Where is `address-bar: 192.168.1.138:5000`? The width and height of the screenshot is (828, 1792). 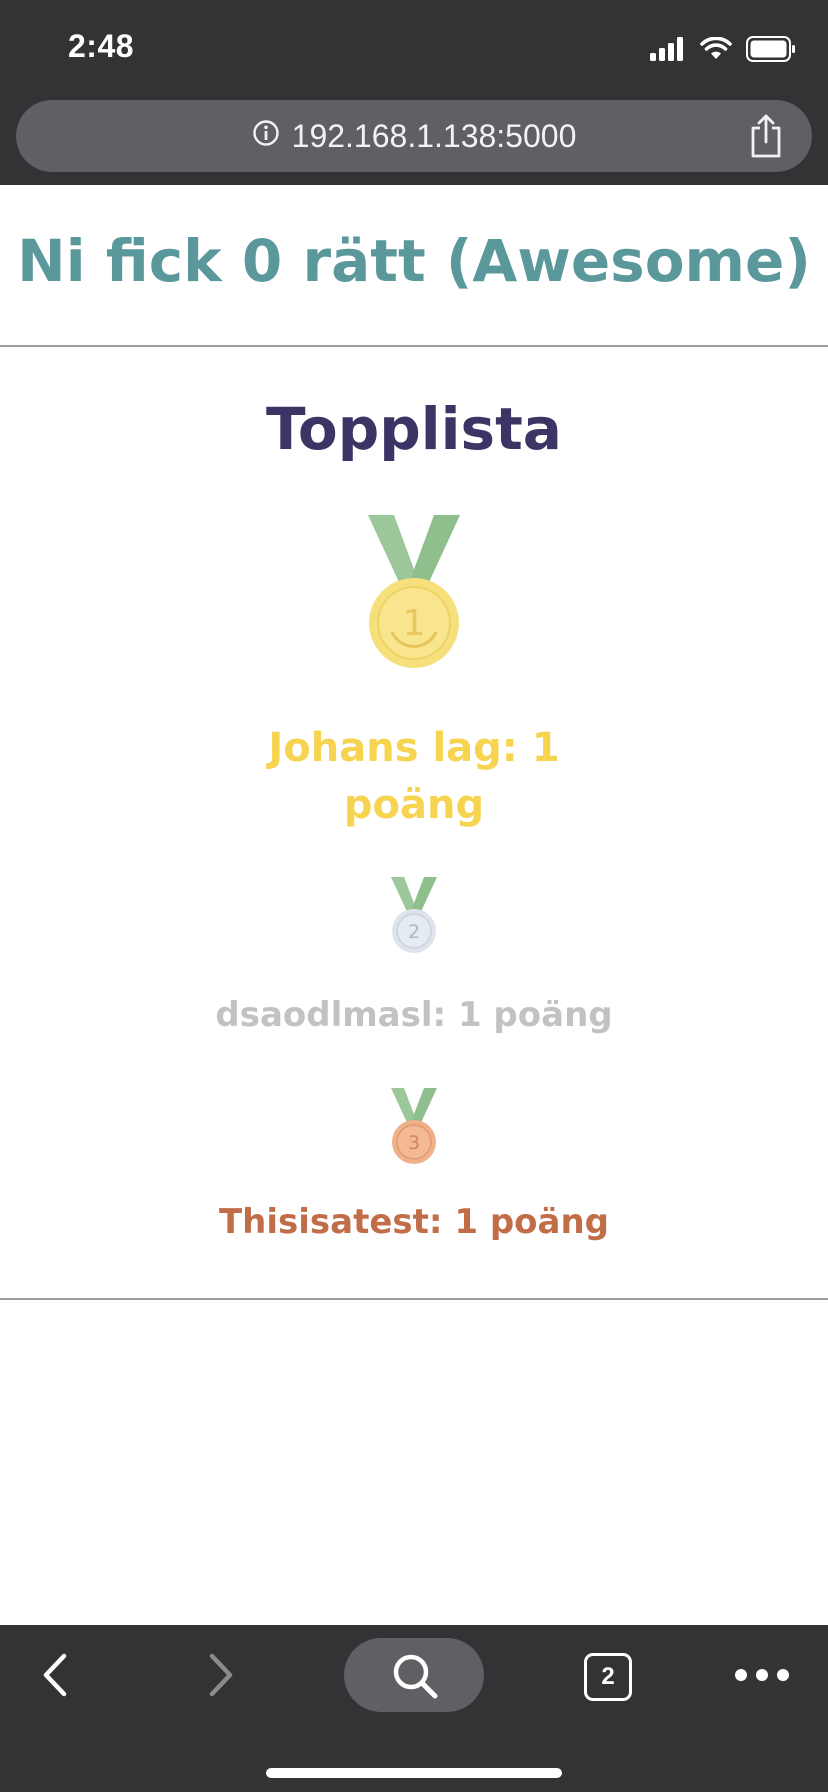
address-bar: 192.168.1.138:5000 is located at coordinates (414, 136).